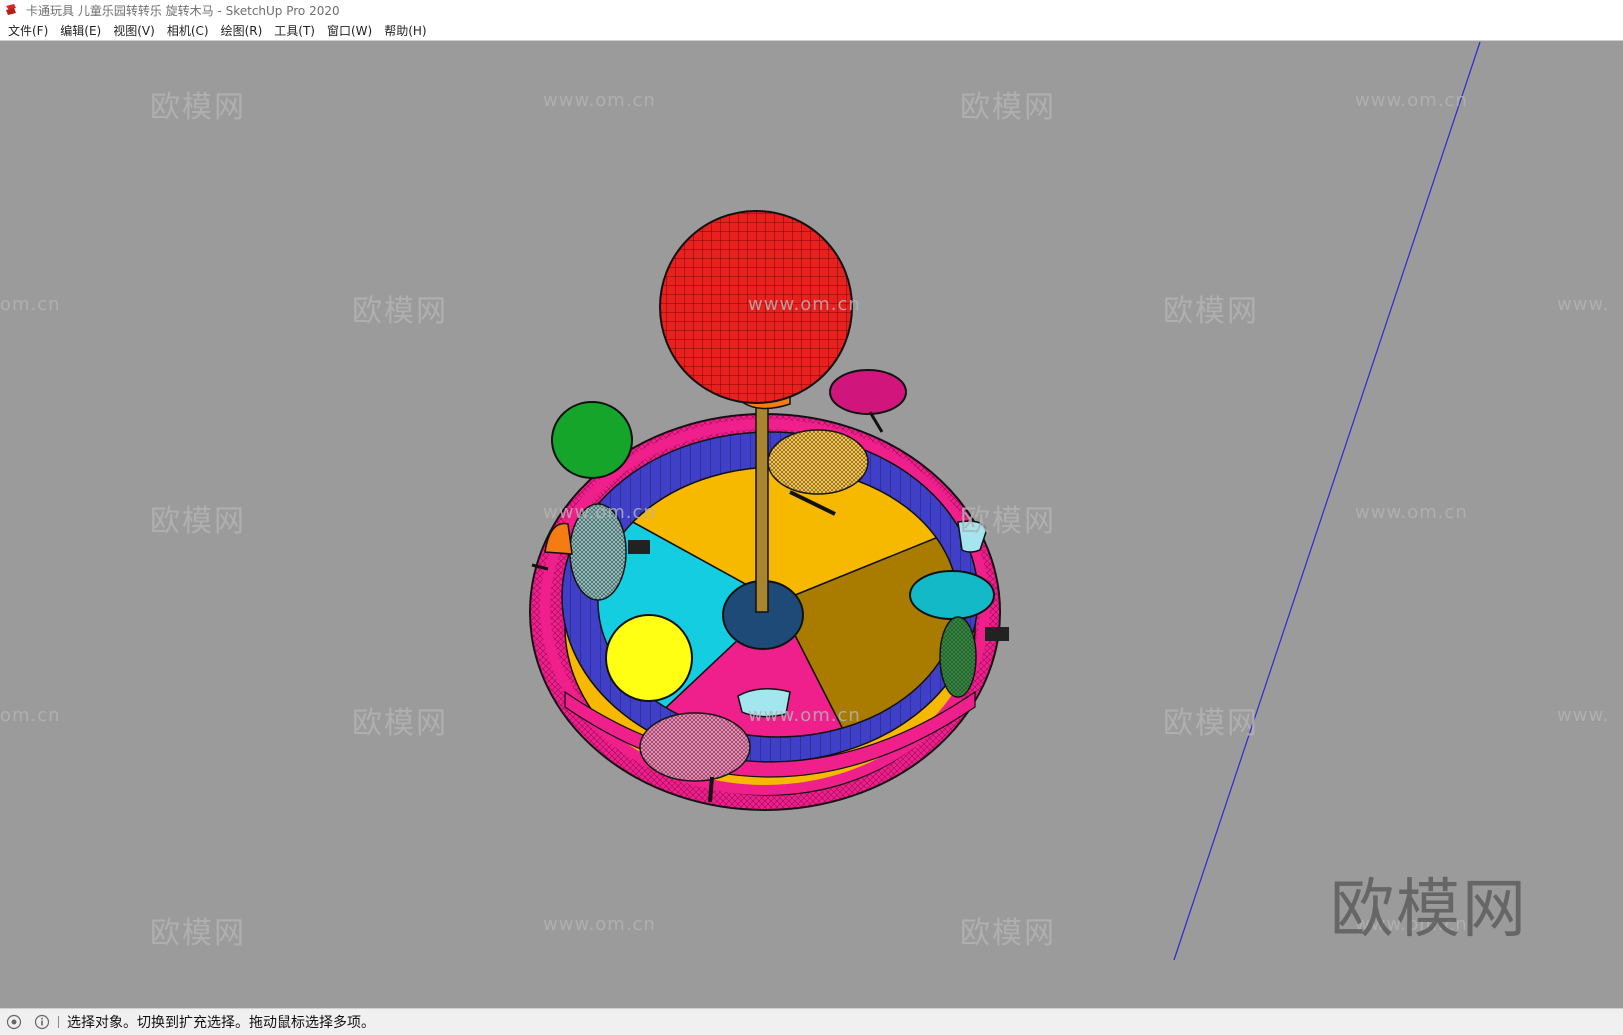 This screenshot has height=1035, width=1623. I want to click on menu-edit: 编辑(E), so click(80, 30).